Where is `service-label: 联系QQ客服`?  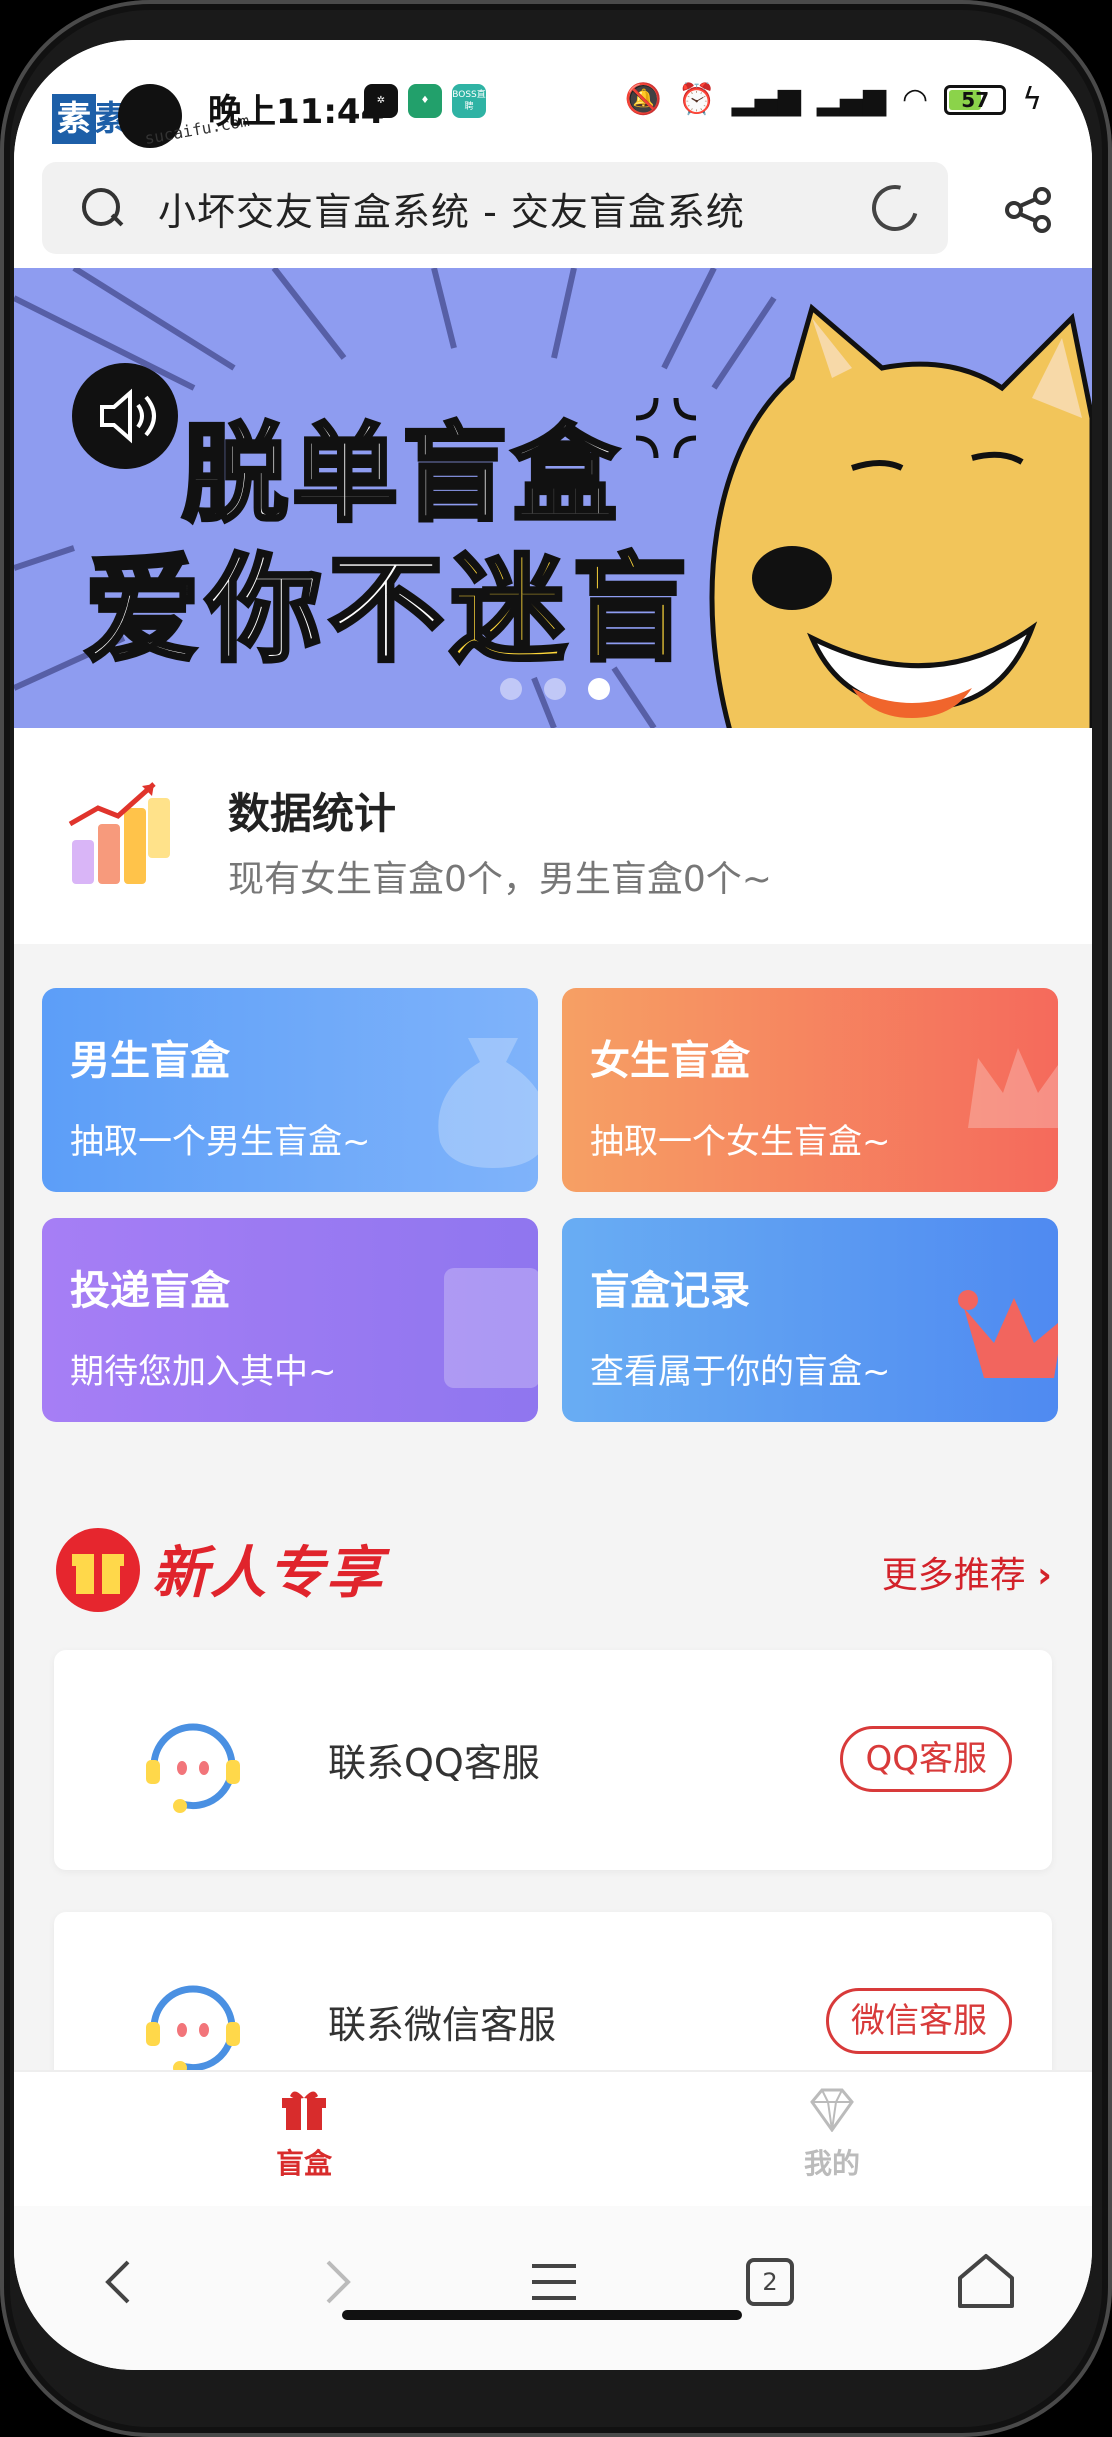 service-label: 联系QQ客服 is located at coordinates (434, 1763).